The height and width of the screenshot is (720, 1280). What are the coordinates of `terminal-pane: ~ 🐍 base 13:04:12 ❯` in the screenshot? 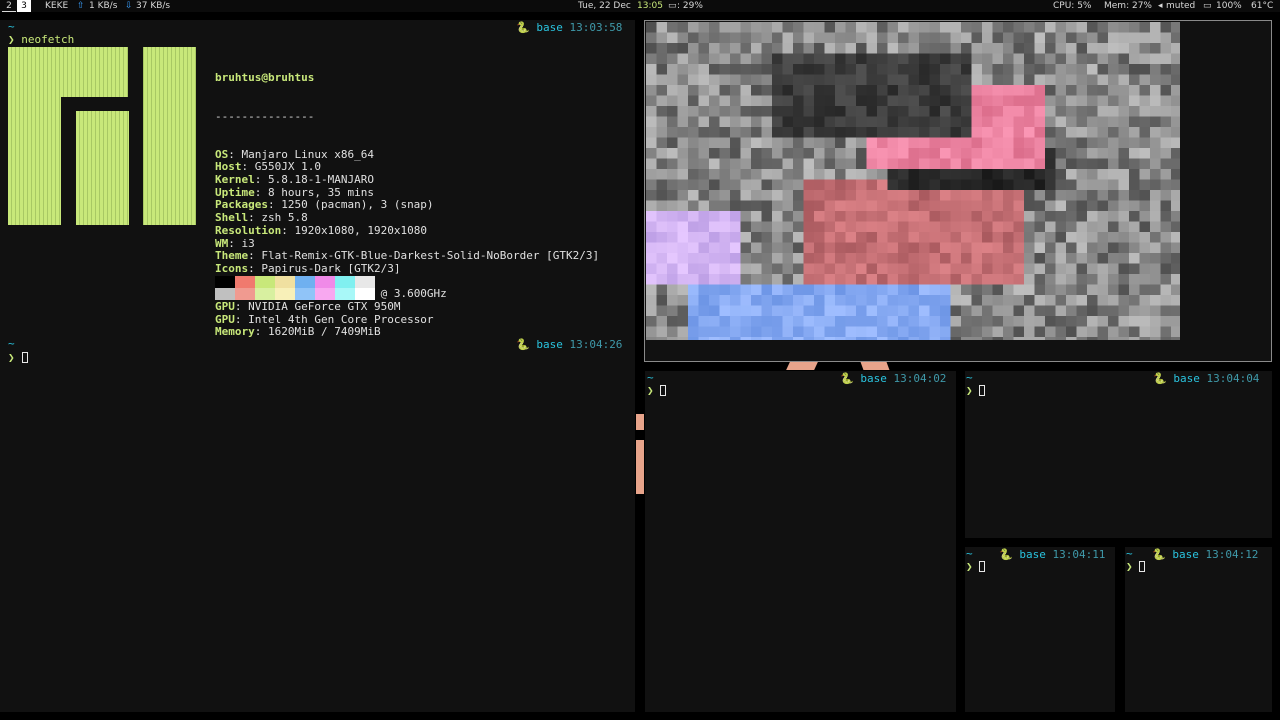 It's located at (1198, 629).